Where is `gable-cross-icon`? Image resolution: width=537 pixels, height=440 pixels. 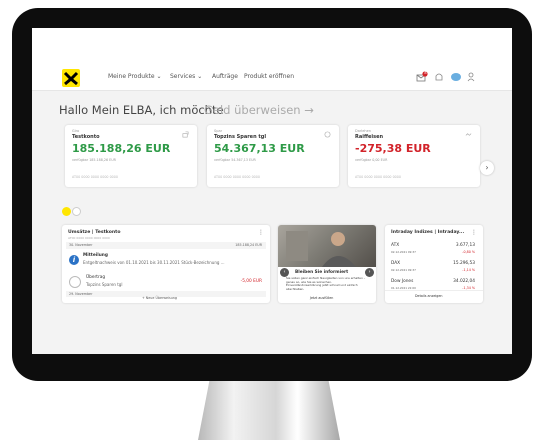
gable-cross-icon is located at coordinates (71, 78).